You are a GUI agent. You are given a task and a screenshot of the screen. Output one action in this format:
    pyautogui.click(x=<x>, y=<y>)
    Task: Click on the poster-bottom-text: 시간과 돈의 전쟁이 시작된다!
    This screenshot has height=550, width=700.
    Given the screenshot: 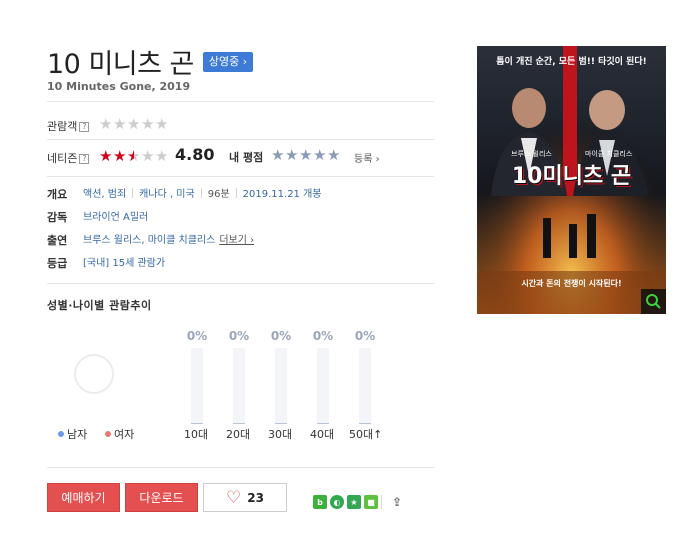 What is the action you would take?
    pyautogui.click(x=571, y=283)
    